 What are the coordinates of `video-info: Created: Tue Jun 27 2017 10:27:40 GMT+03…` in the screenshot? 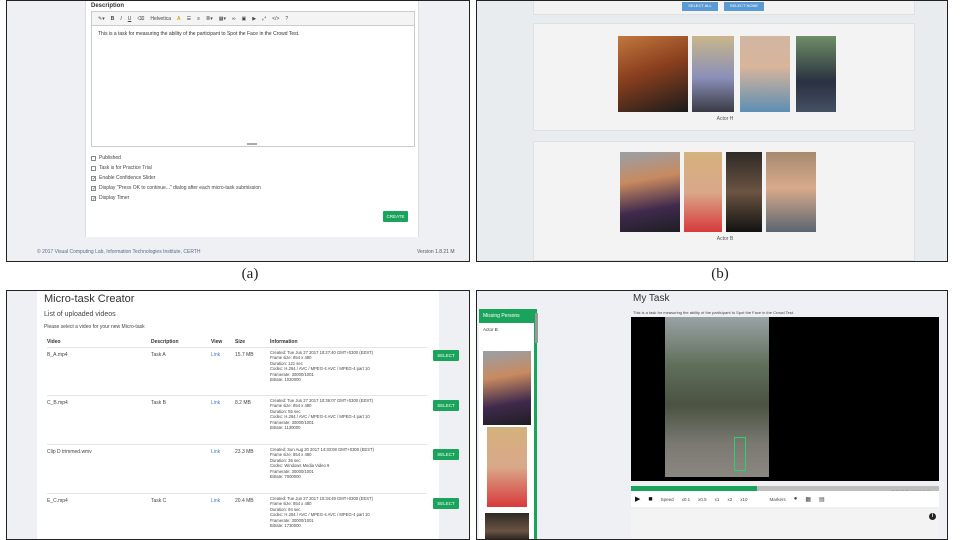 It's located at (350, 366).